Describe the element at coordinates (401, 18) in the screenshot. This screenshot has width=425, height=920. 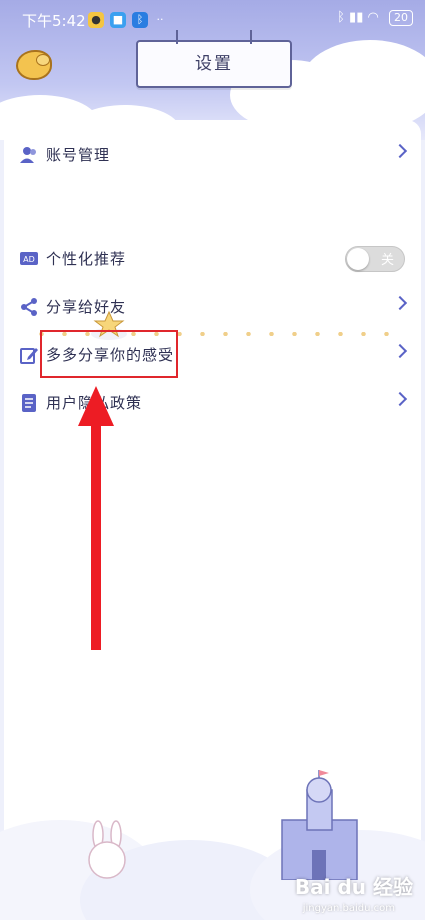
I see `battery-indicator: 20` at that location.